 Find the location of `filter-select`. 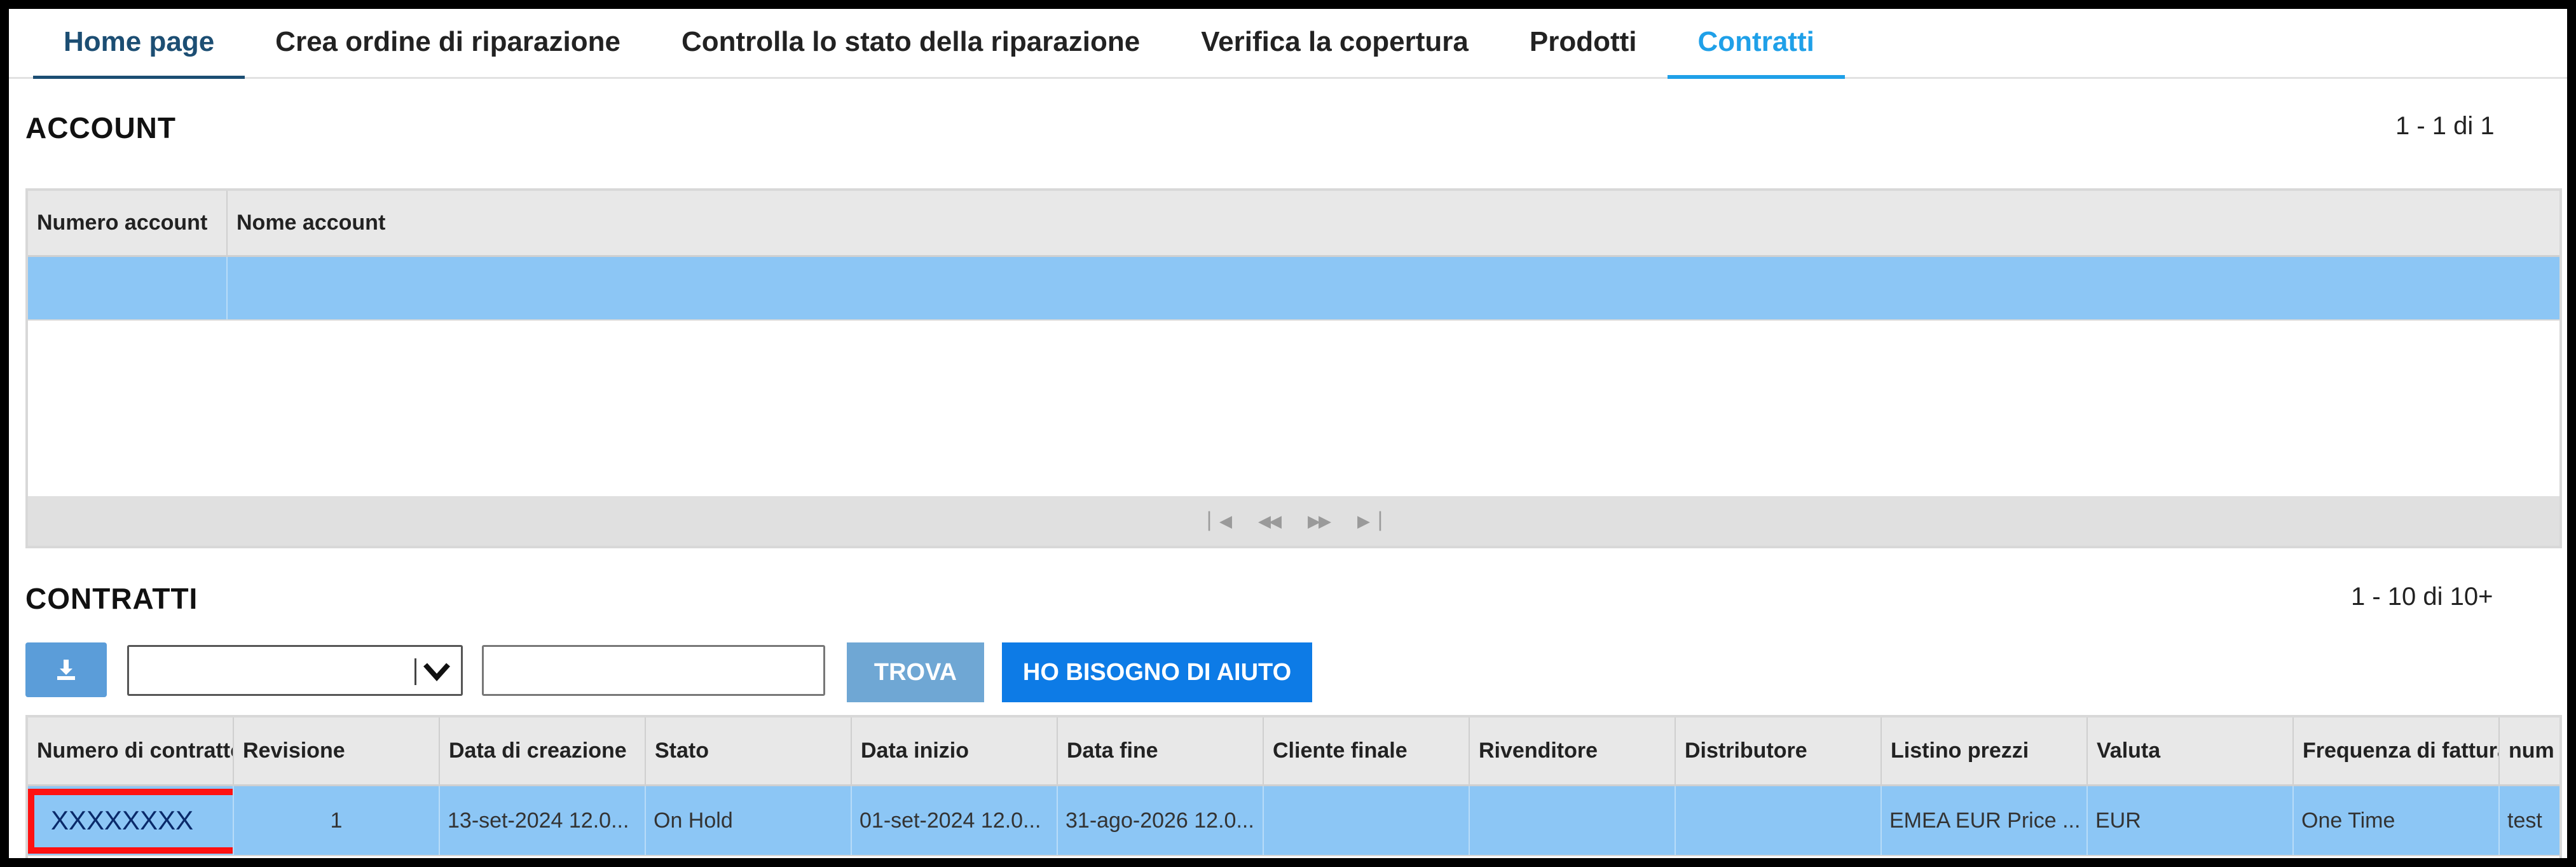

filter-select is located at coordinates (295, 671).